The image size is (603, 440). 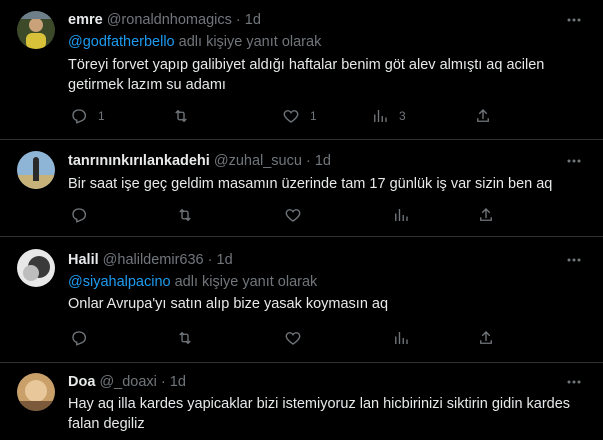 I want to click on replying-to: @godfatherbello adlı kişiye yanıt olarak, so click(x=194, y=42).